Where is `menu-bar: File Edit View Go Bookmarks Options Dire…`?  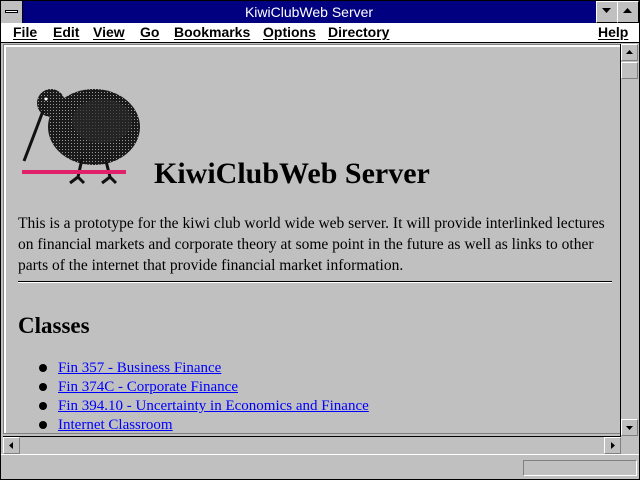 menu-bar: File Edit View Go Bookmarks Options Dire… is located at coordinates (320, 33).